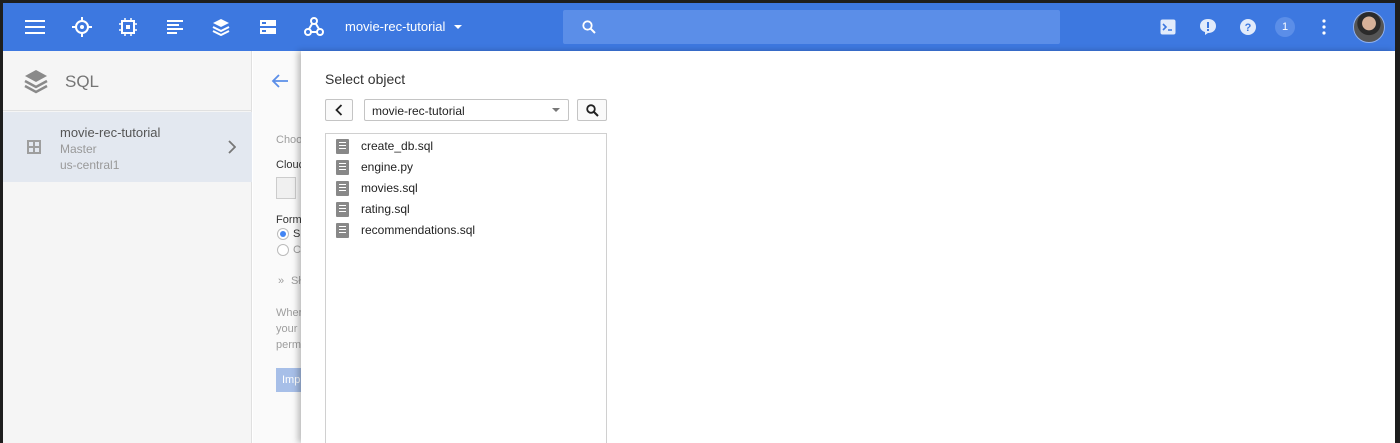 The width and height of the screenshot is (1400, 443). What do you see at coordinates (128, 27) in the screenshot?
I see `compute-icon` at bounding box center [128, 27].